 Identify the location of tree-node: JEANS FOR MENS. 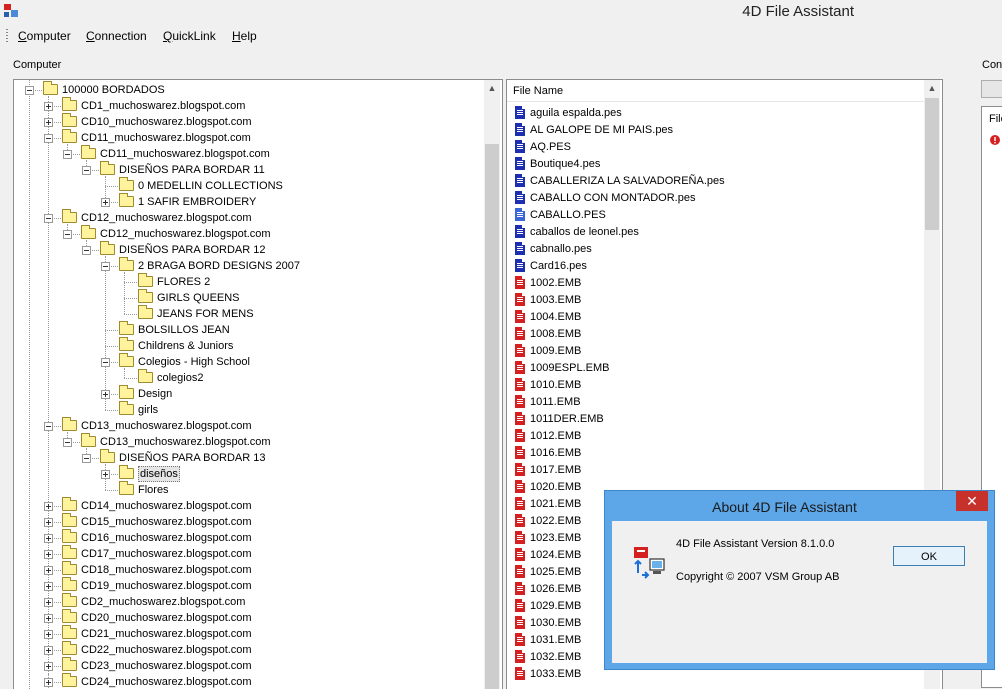
(248, 313).